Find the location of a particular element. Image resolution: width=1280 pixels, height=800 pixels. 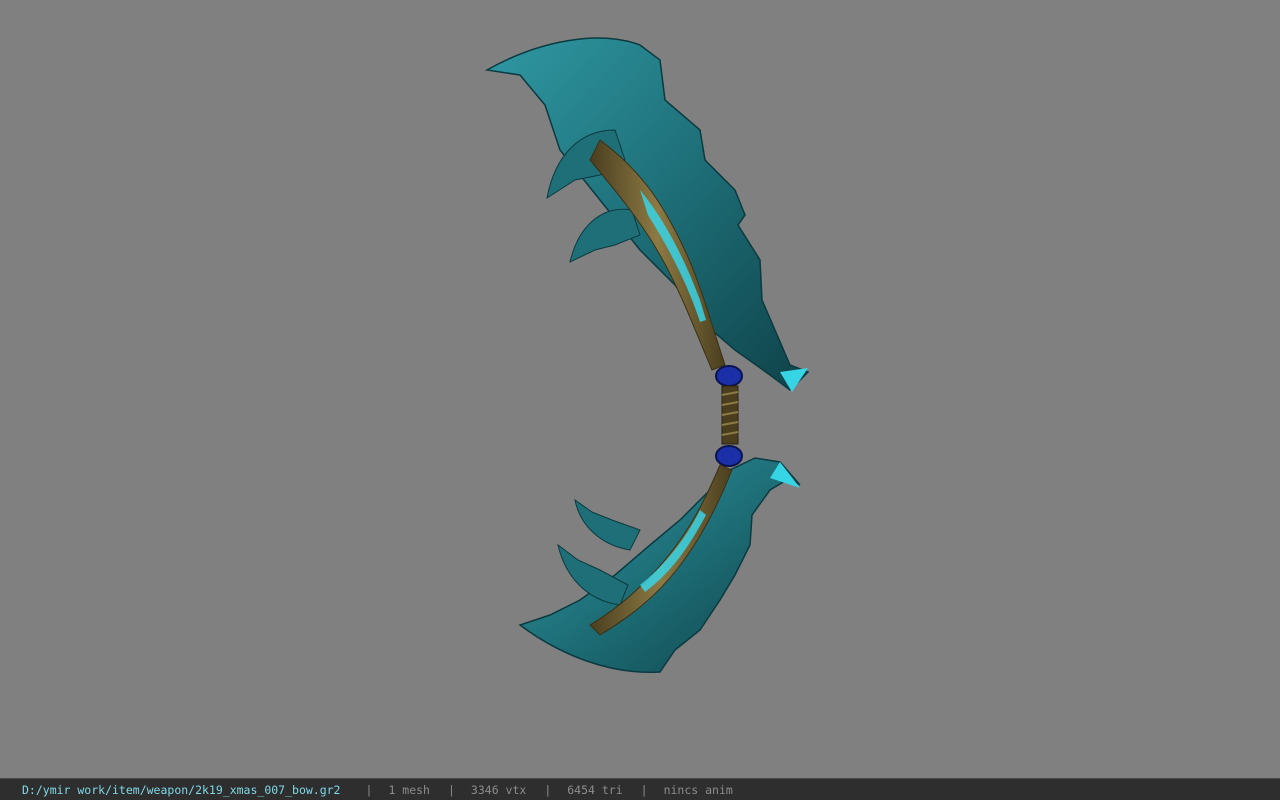

grip is located at coordinates (729, 416).